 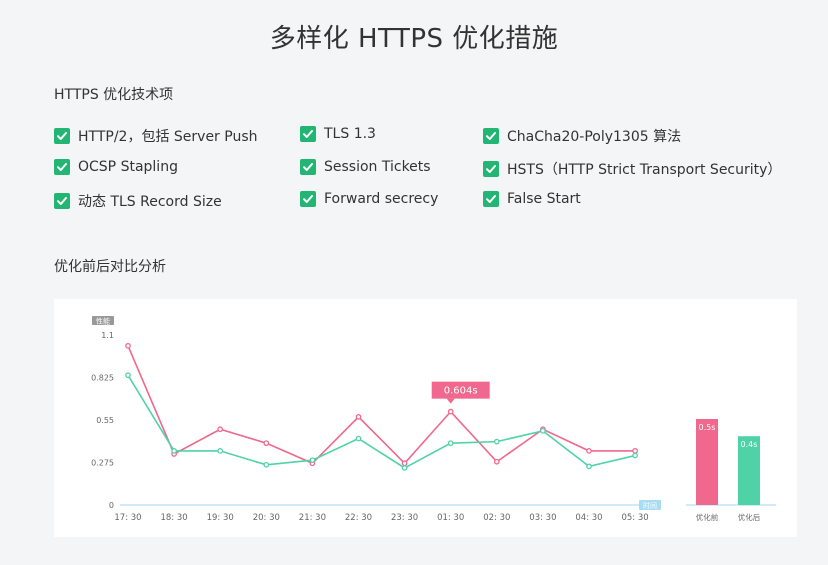 I want to click on y-axis-label: 性能, so click(x=103, y=321).